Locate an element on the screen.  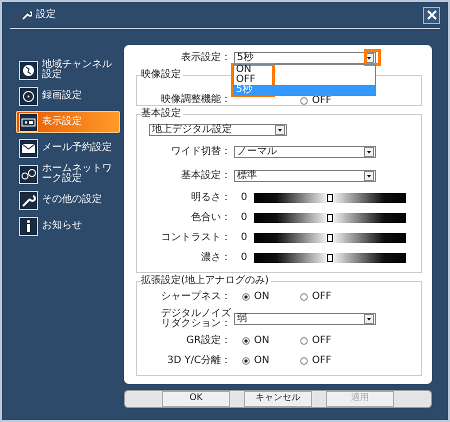
dialog-button: 適用 is located at coordinates (360, 399).